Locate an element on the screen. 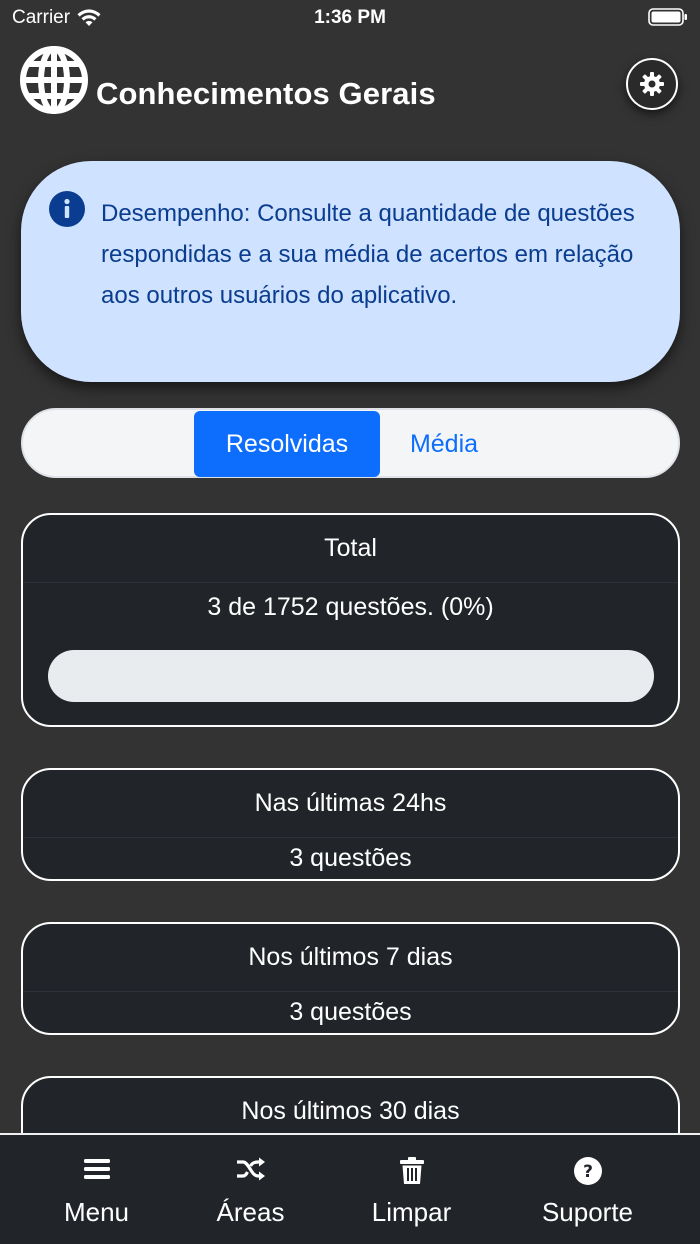  view-segment: Resolvidas Média is located at coordinates (350, 443).